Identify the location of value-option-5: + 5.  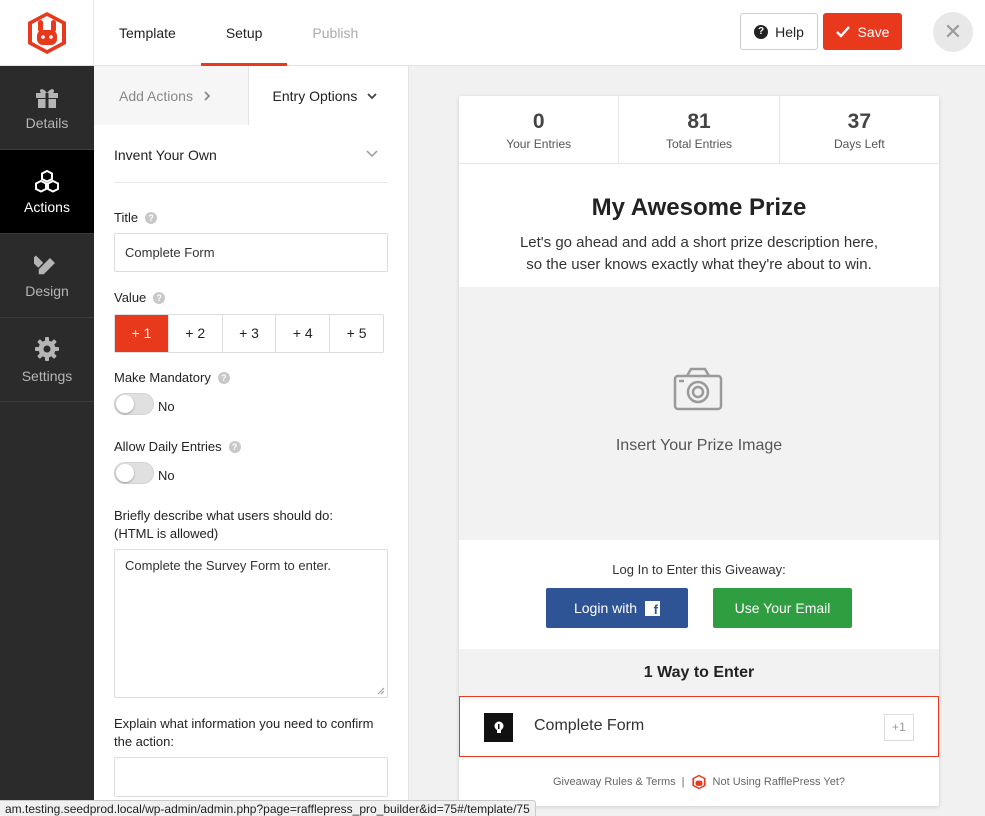
(356, 333).